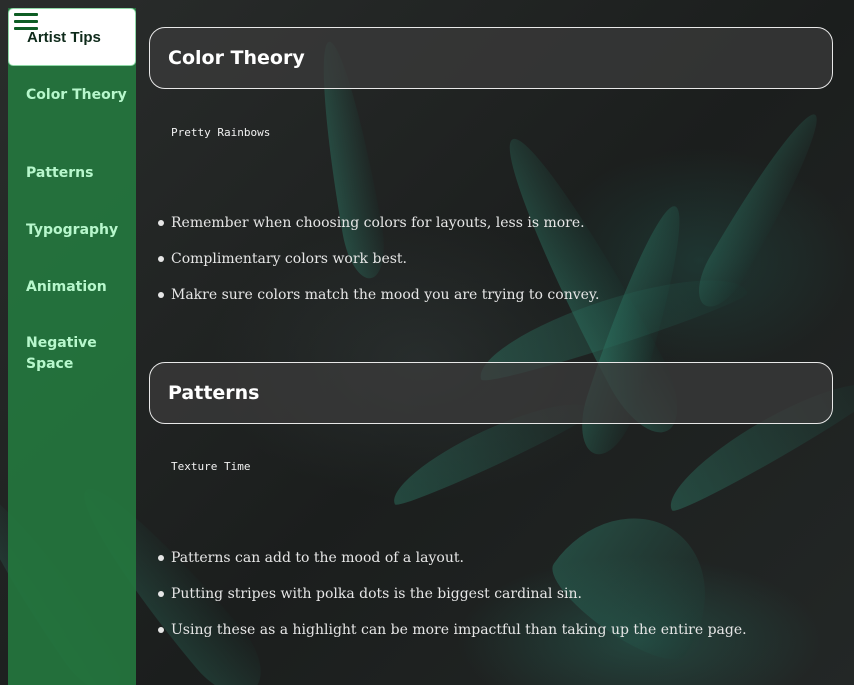 Image resolution: width=854 pixels, height=685 pixels. I want to click on list-item: Complimentary colors work best., so click(378, 268).